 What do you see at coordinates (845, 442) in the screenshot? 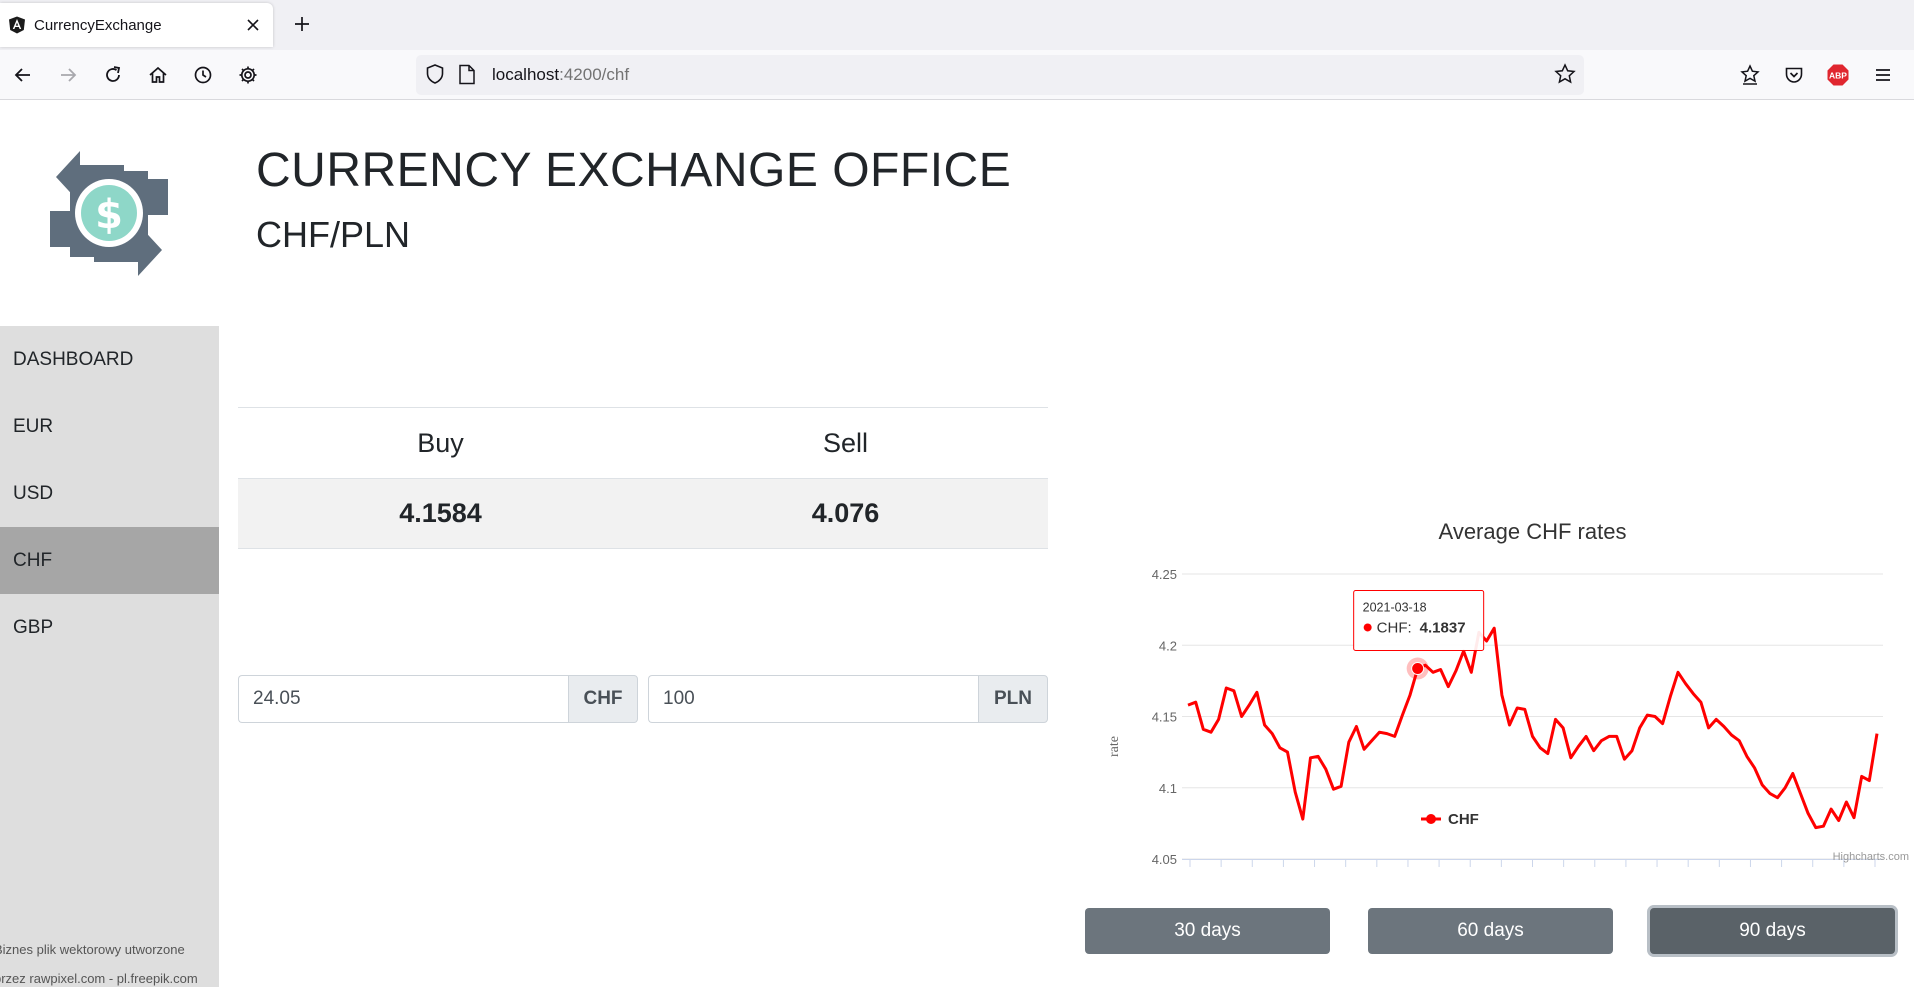
I see `sell-header: Sell` at bounding box center [845, 442].